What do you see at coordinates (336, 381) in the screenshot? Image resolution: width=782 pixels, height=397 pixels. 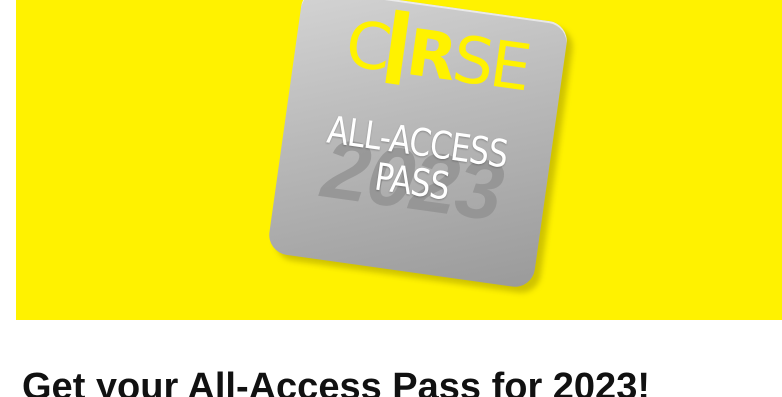 I see `page-headline: Get your All-Access Pass for 2023!` at bounding box center [336, 381].